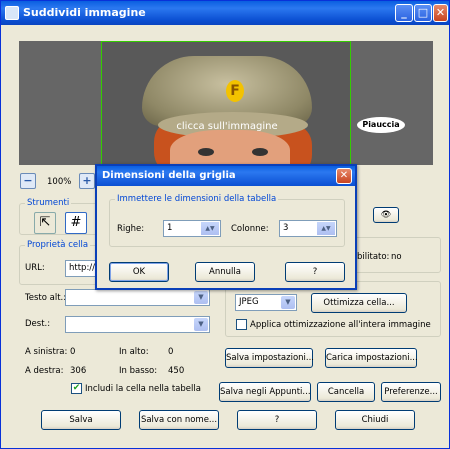 This screenshot has height=449, width=450. I want to click on close-button: ✕, so click(440, 13).